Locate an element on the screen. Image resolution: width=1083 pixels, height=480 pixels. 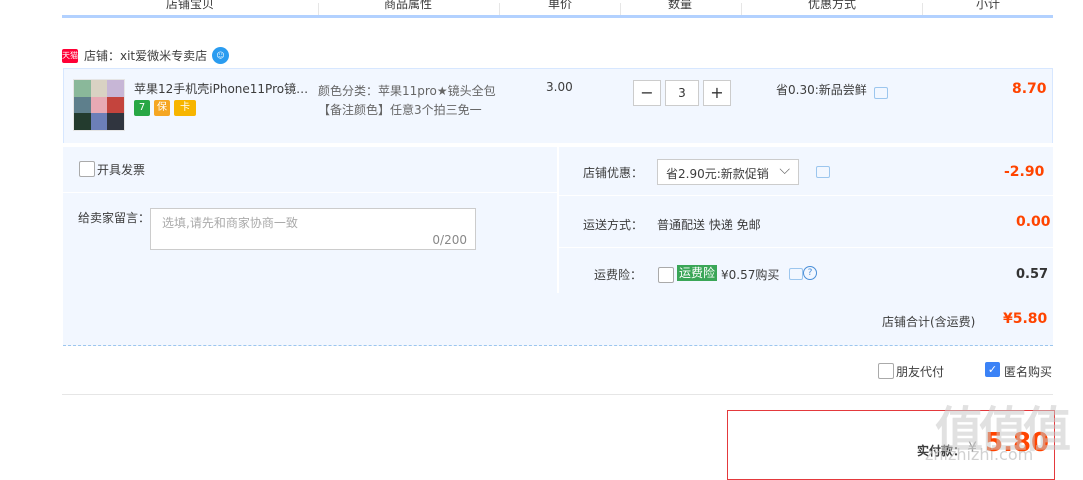
anonymous-label: 匿名购买 is located at coordinates (1028, 372).